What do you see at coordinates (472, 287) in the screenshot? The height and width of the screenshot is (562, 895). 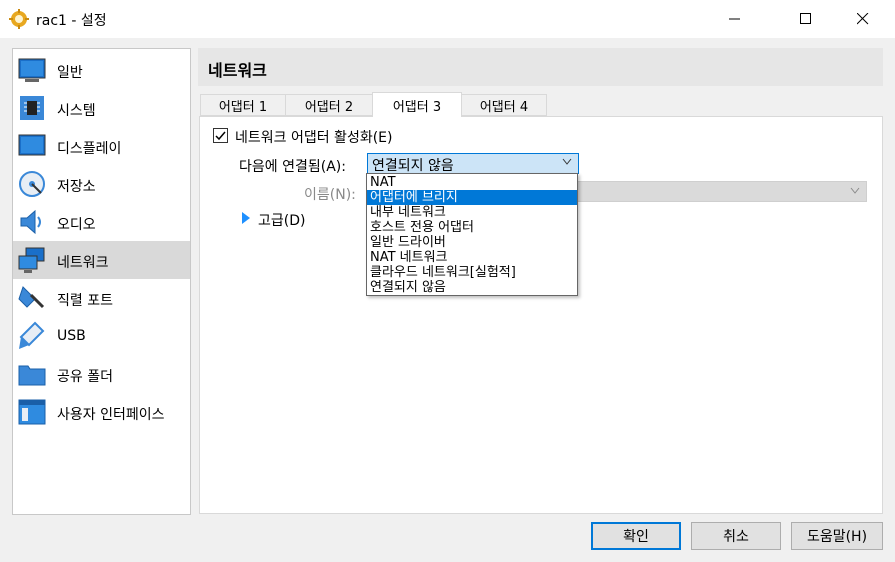 I see `option-not-attached: 연결되지 않음` at bounding box center [472, 287].